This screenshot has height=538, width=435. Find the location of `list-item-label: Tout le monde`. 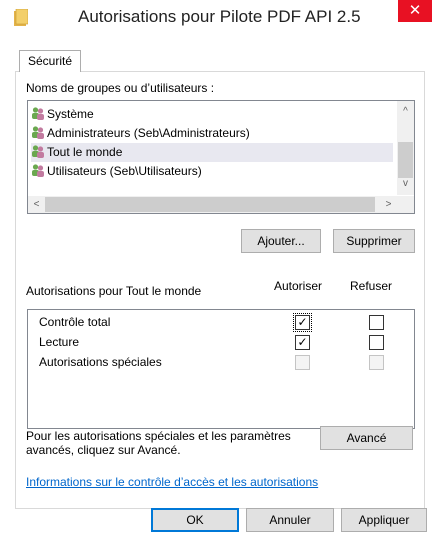

list-item-label: Tout le monde is located at coordinates (85, 152).